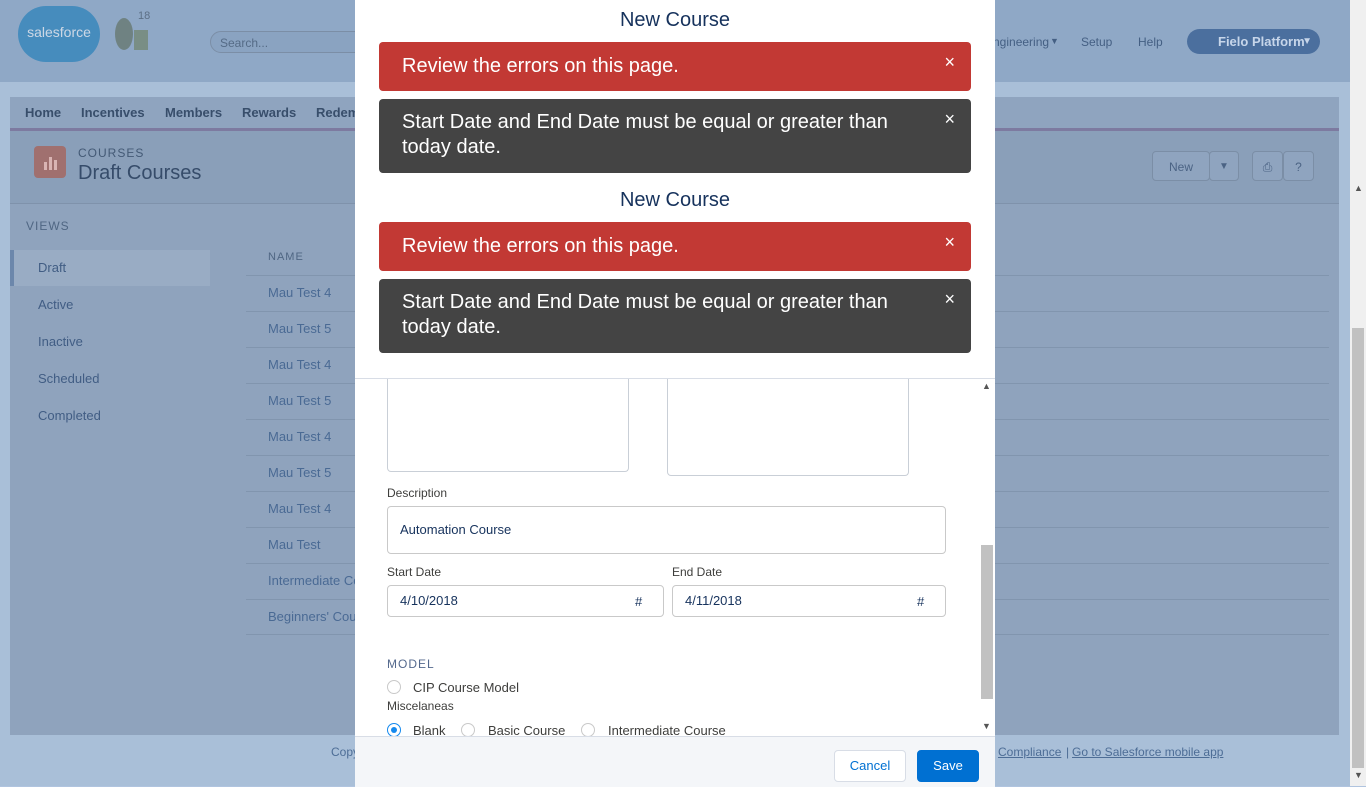 This screenshot has height=787, width=1366. Describe the element at coordinates (948, 766) in the screenshot. I see `save-button: Save` at that location.